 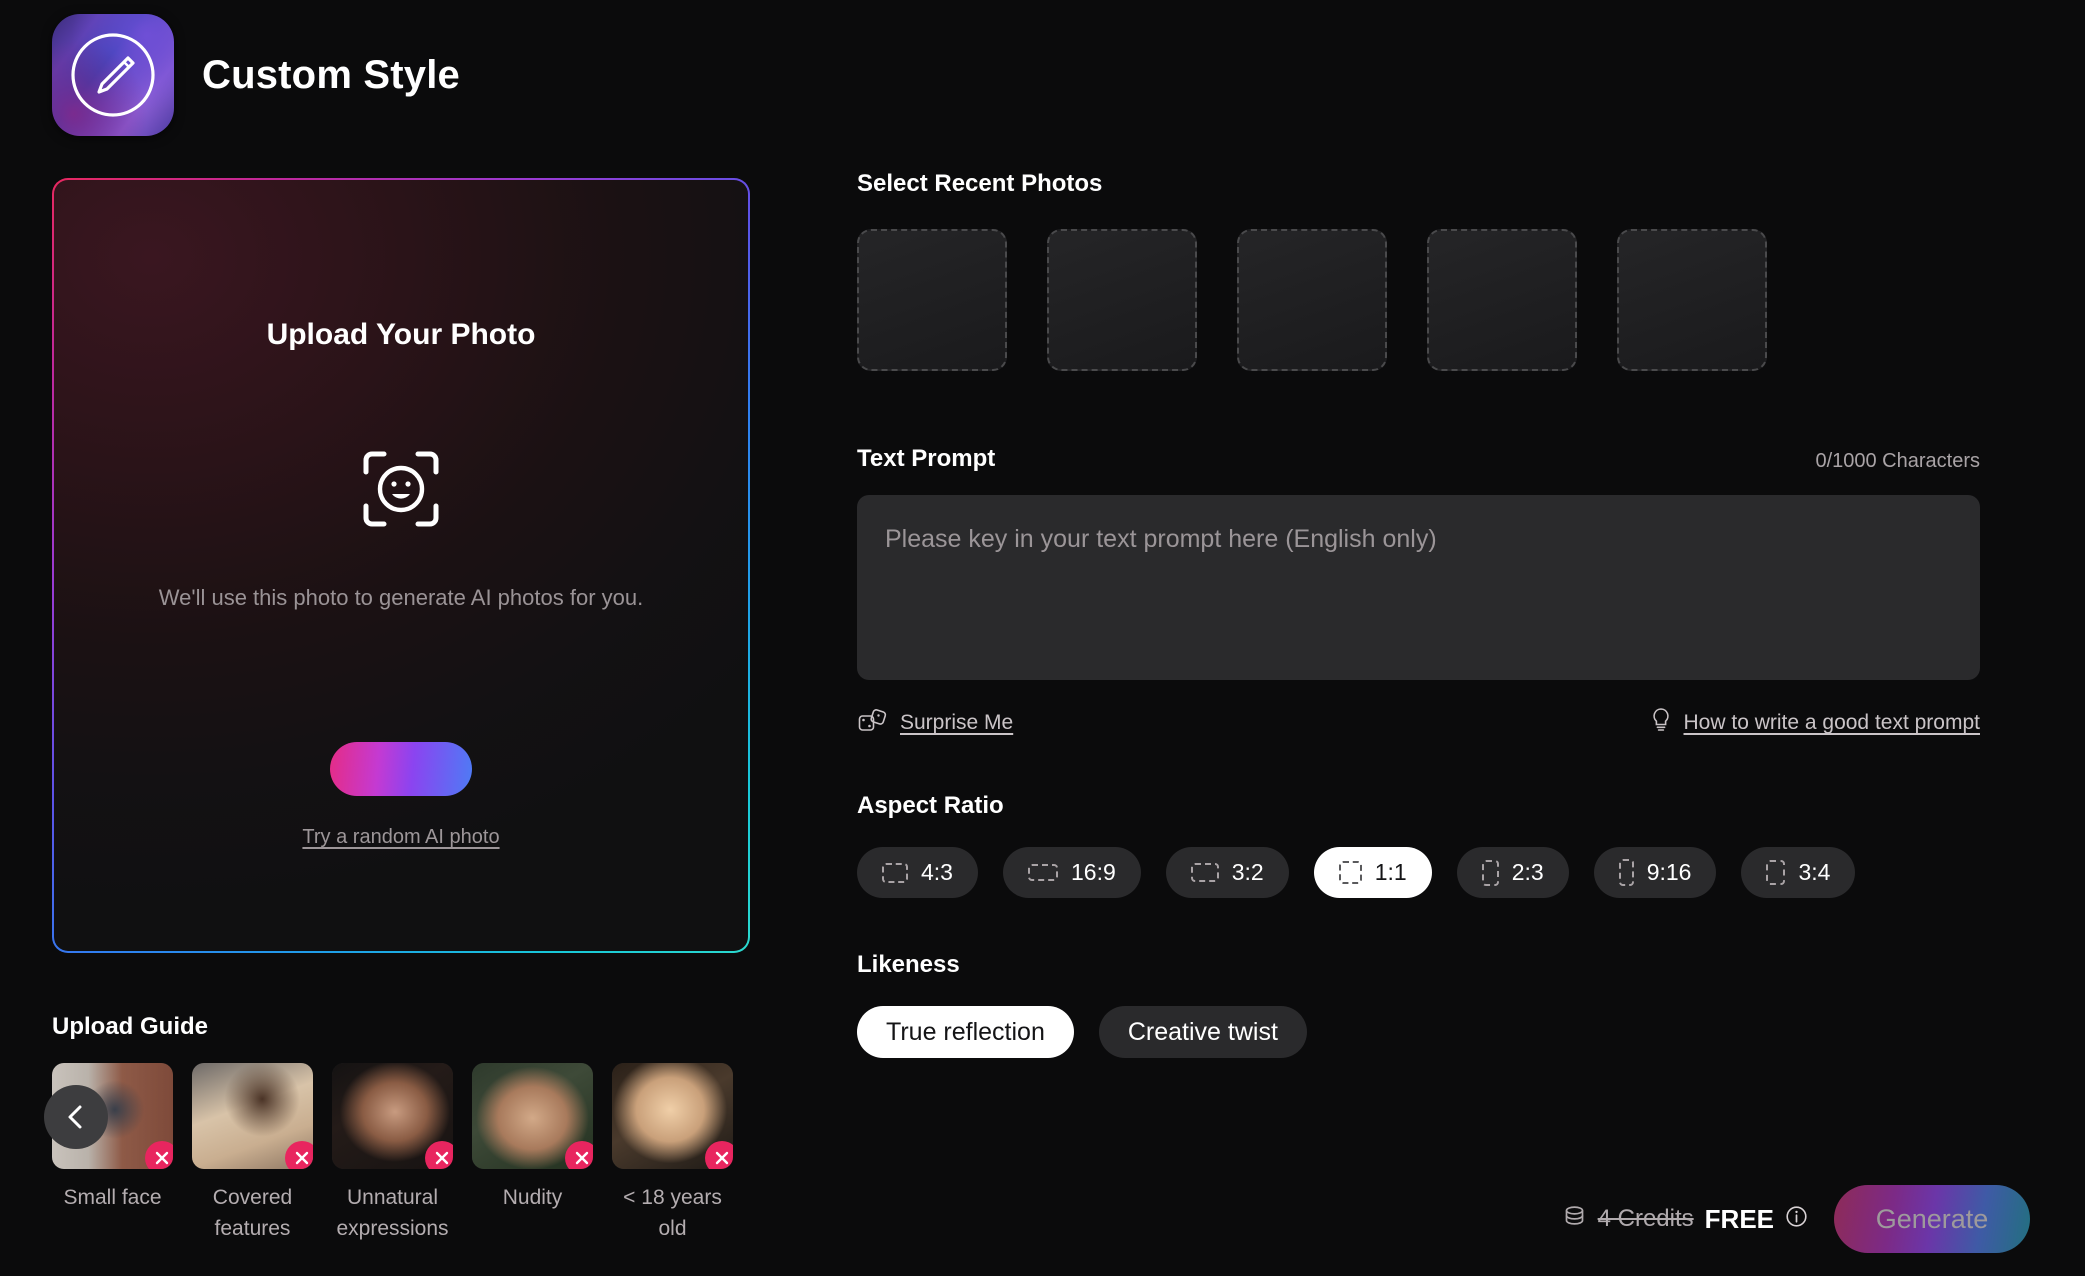 I want to click on aspect-ratio-option-16-9: 16:9, so click(x=1071, y=872).